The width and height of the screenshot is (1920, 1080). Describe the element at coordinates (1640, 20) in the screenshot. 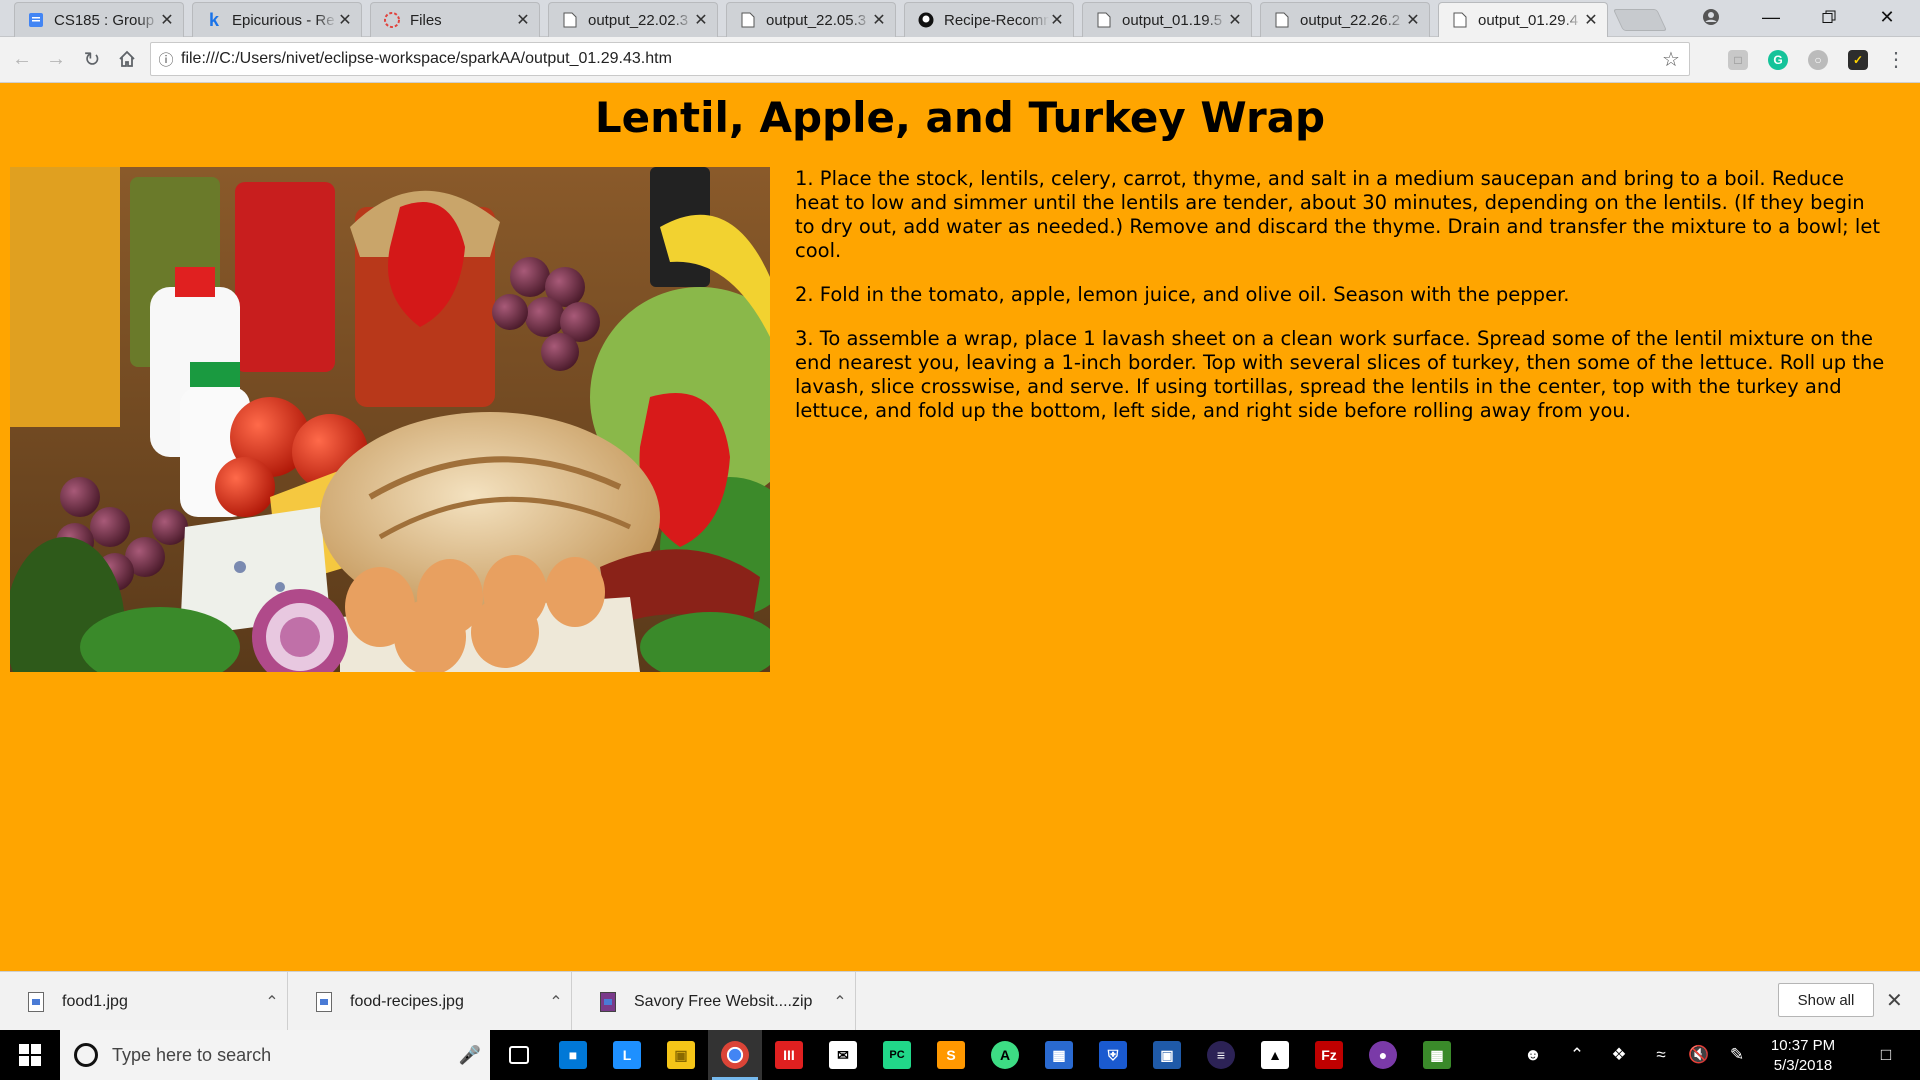

I see `new-tab-button` at that location.